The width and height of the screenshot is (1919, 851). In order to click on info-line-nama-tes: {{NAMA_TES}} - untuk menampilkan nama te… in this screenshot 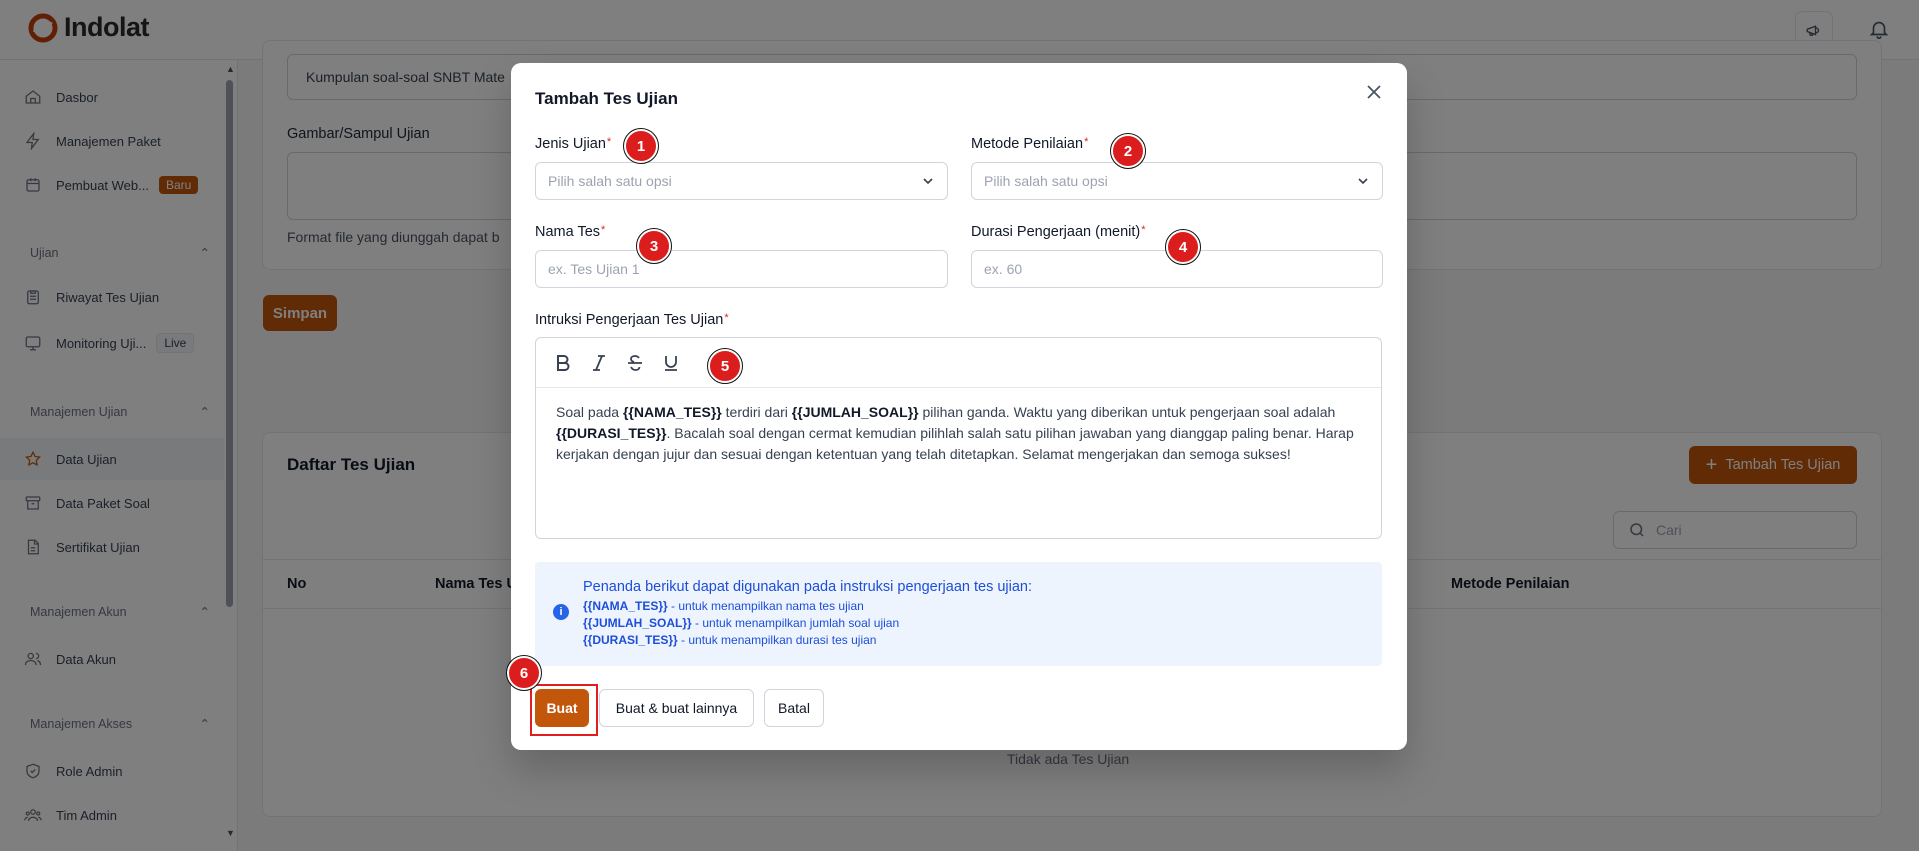, I will do `click(723, 606)`.